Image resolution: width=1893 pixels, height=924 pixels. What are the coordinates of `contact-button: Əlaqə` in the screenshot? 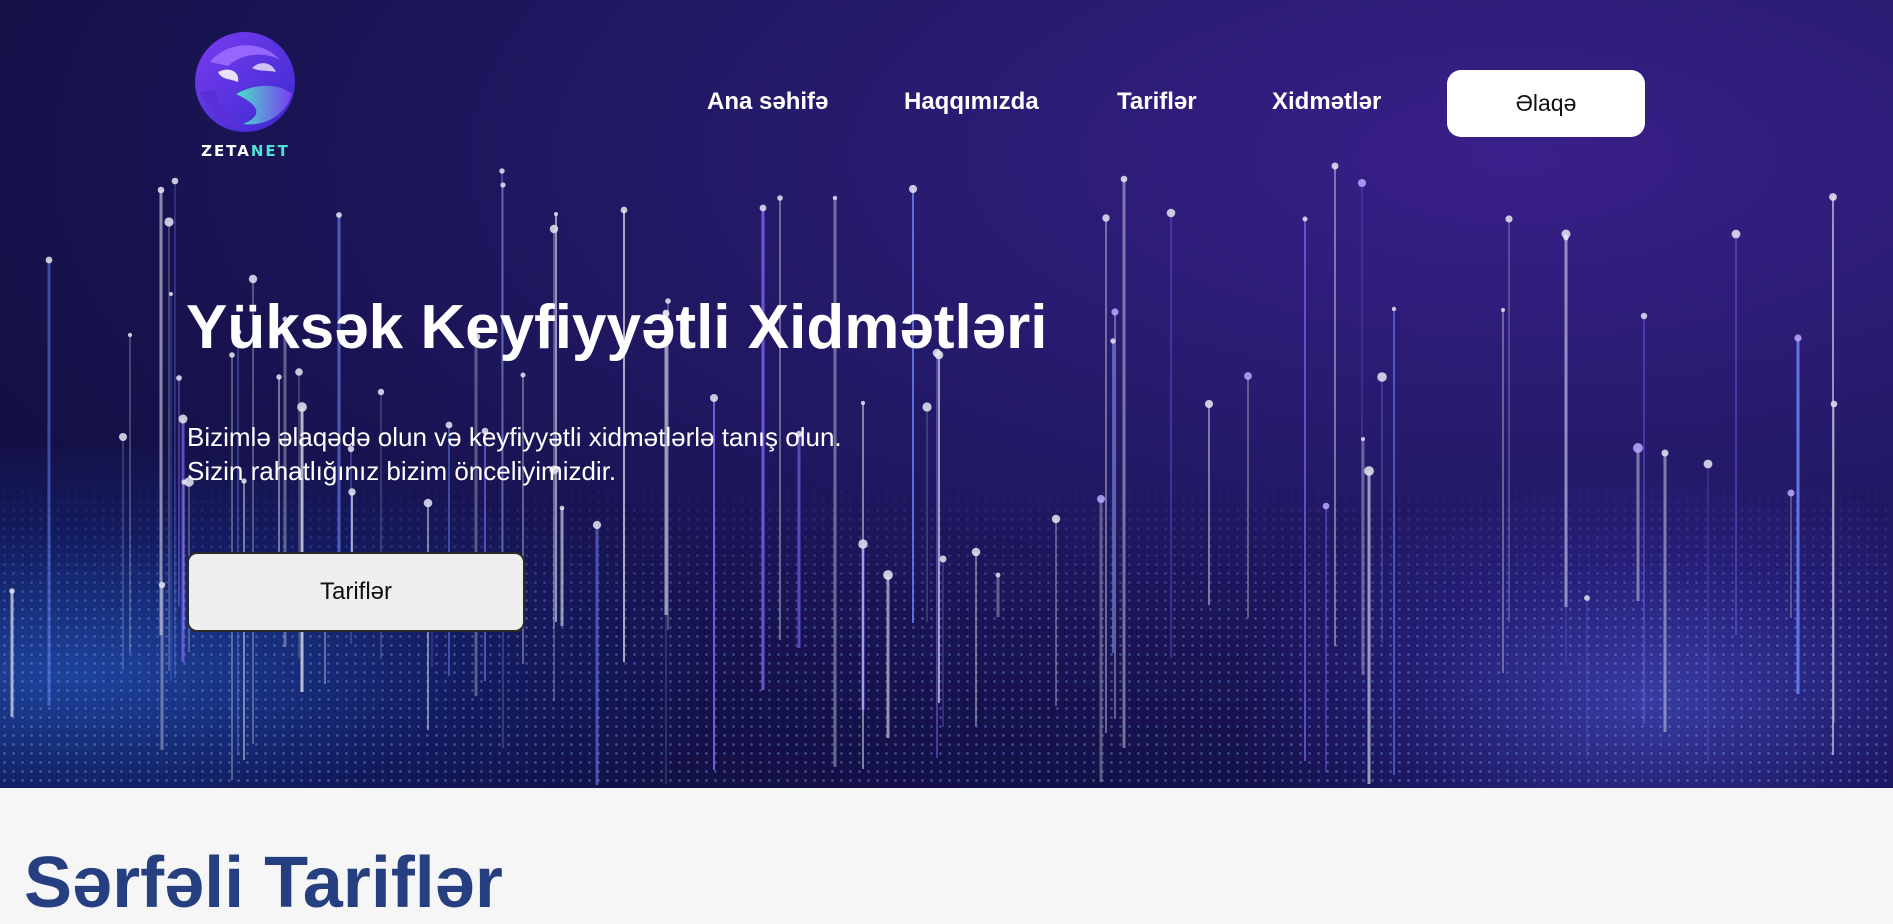 It's located at (1546, 103).